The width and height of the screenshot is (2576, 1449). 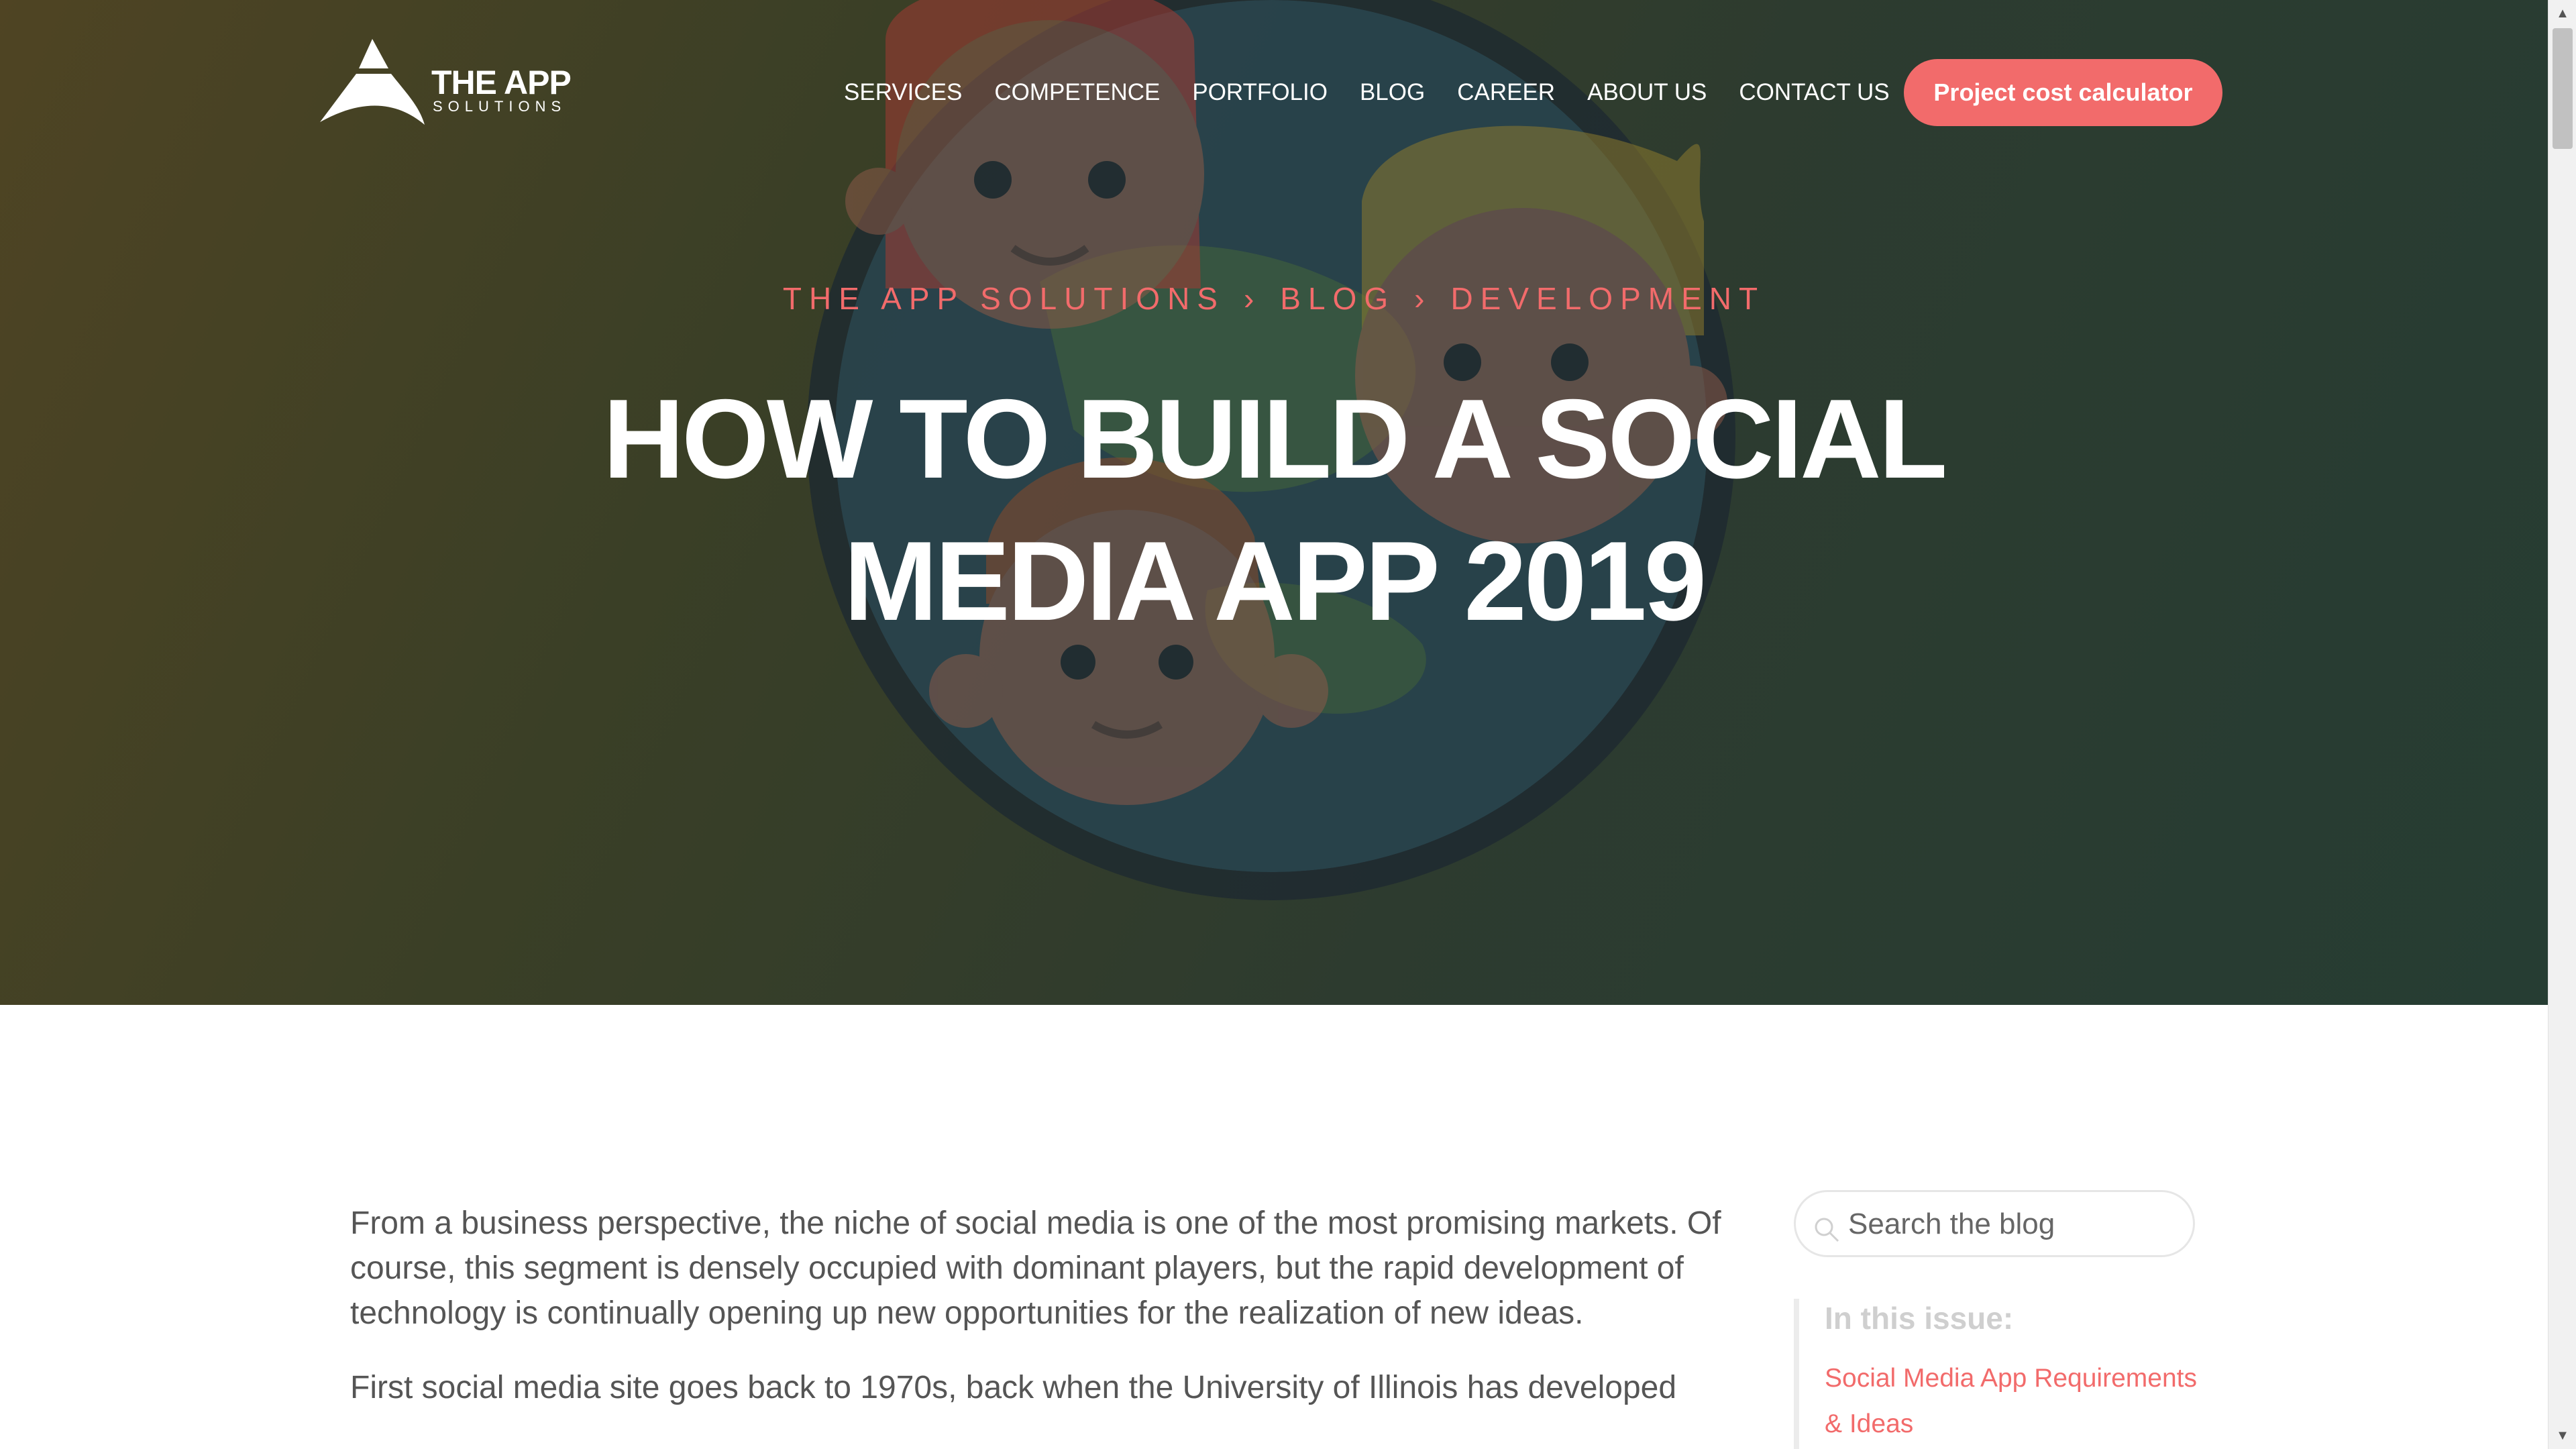 I want to click on page-title-line-2: MEDIA APP 2019, so click(x=1275, y=581).